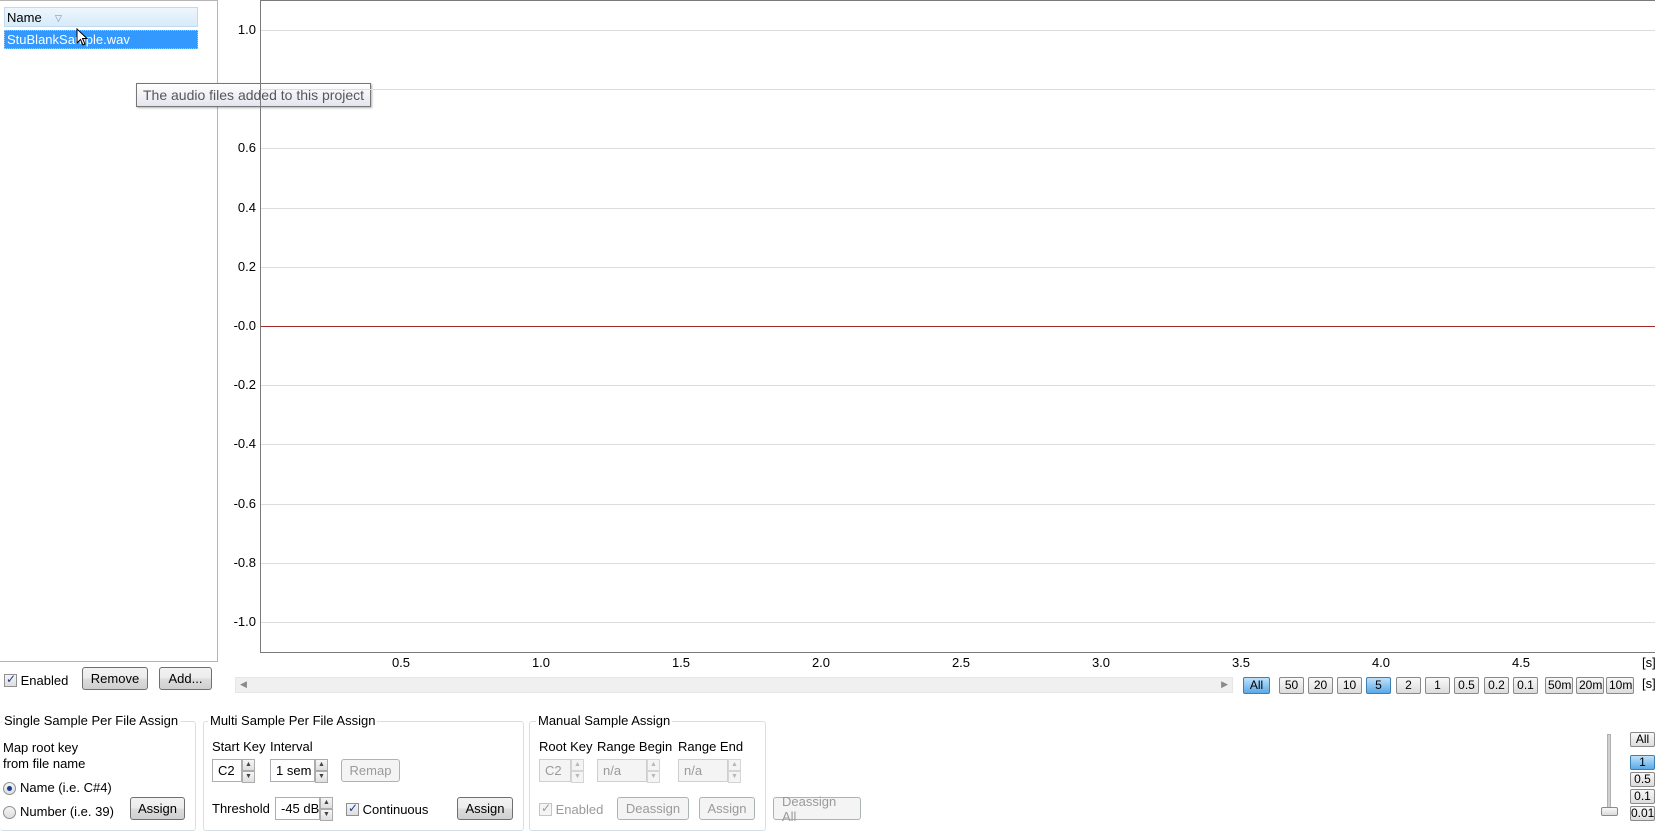  I want to click on vertical-zoom-slider-thumb, so click(1609, 811).